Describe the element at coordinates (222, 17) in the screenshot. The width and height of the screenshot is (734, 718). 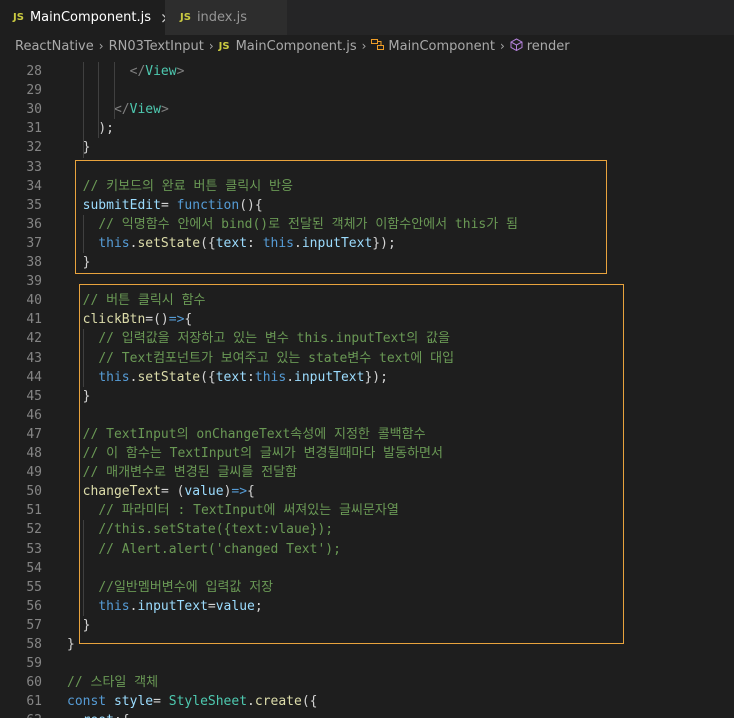
I see `tab-label: index.js` at that location.